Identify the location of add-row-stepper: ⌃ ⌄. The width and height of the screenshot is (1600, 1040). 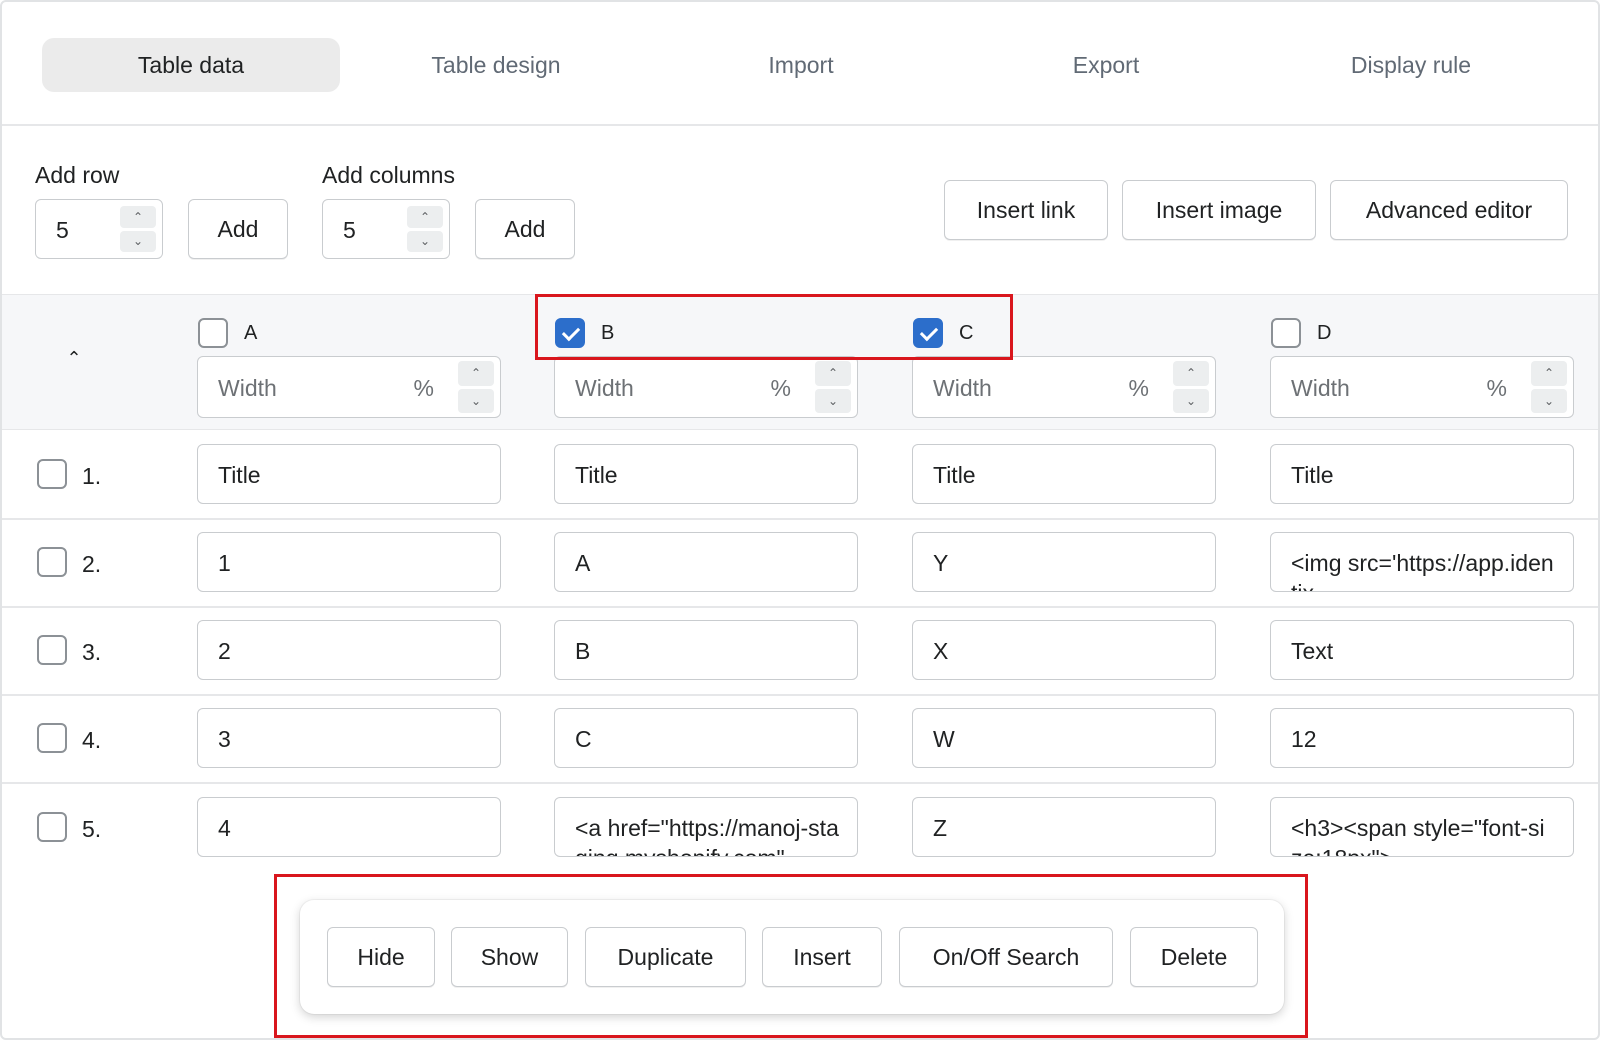
(138, 229).